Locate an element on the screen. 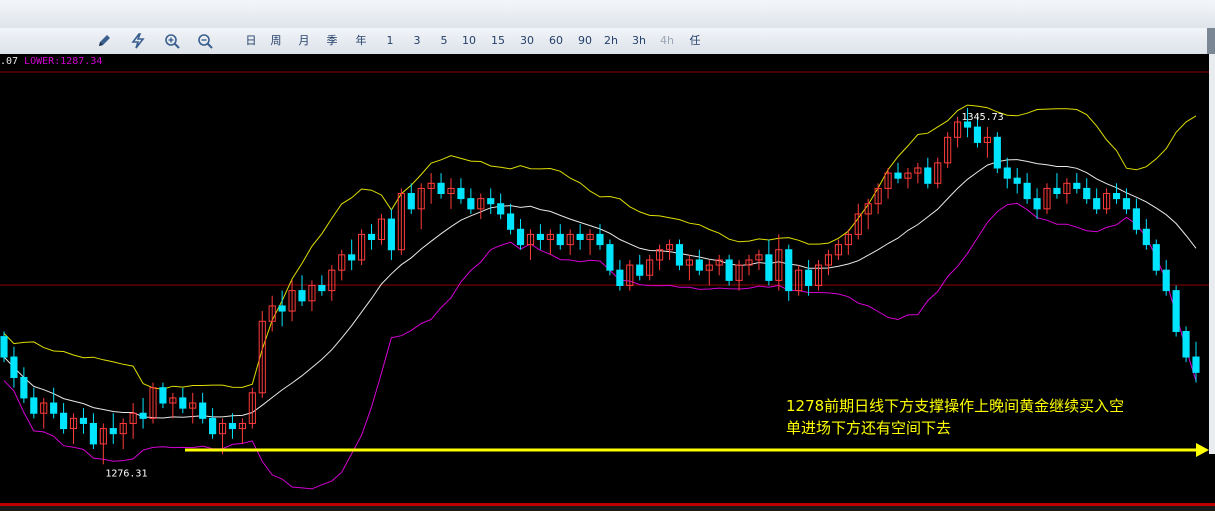 The height and width of the screenshot is (511, 1215). period-button-90: 90 is located at coordinates (585, 41).